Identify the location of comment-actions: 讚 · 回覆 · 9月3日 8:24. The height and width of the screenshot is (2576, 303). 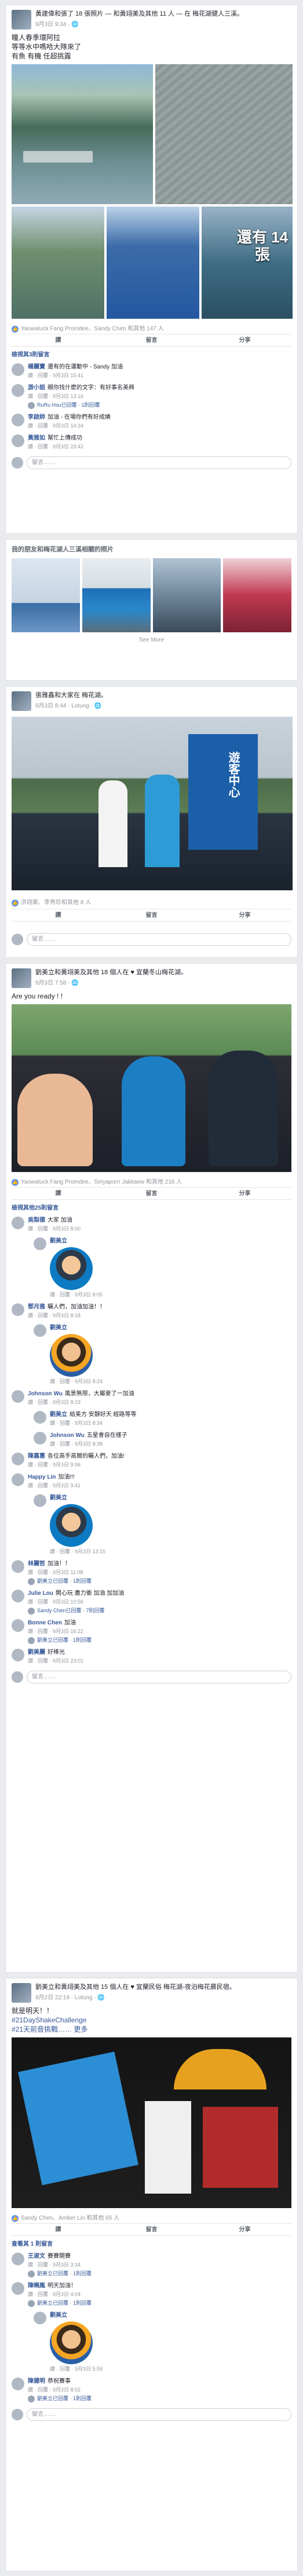
(76, 1381).